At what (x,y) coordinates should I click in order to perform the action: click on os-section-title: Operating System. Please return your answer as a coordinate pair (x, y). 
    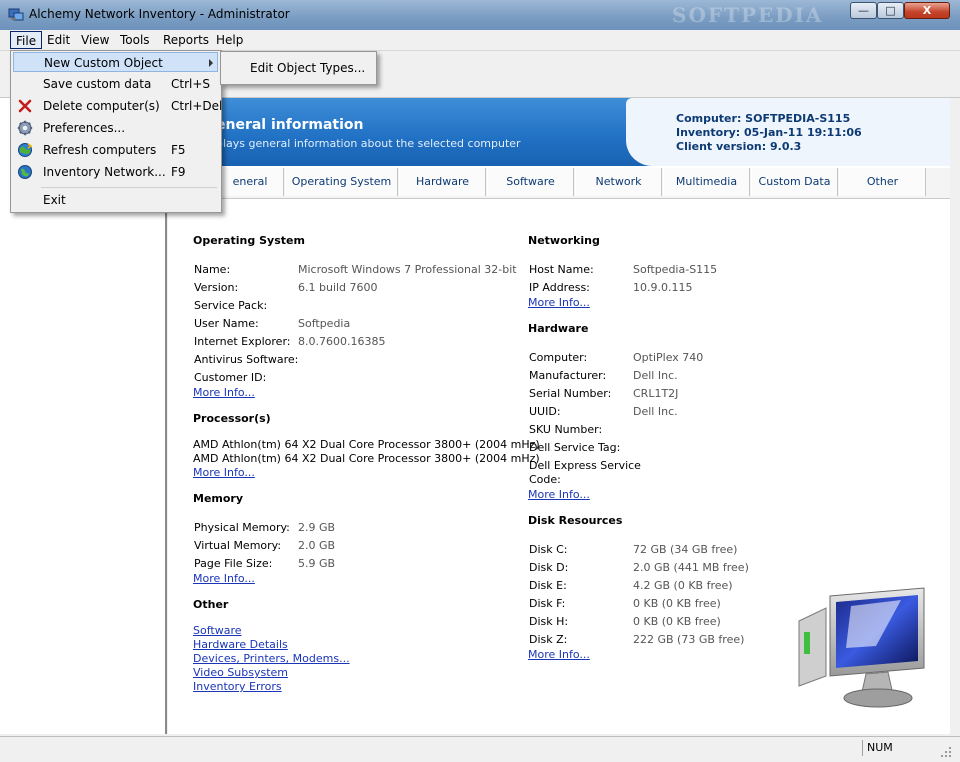
    Looking at the image, I should click on (249, 240).